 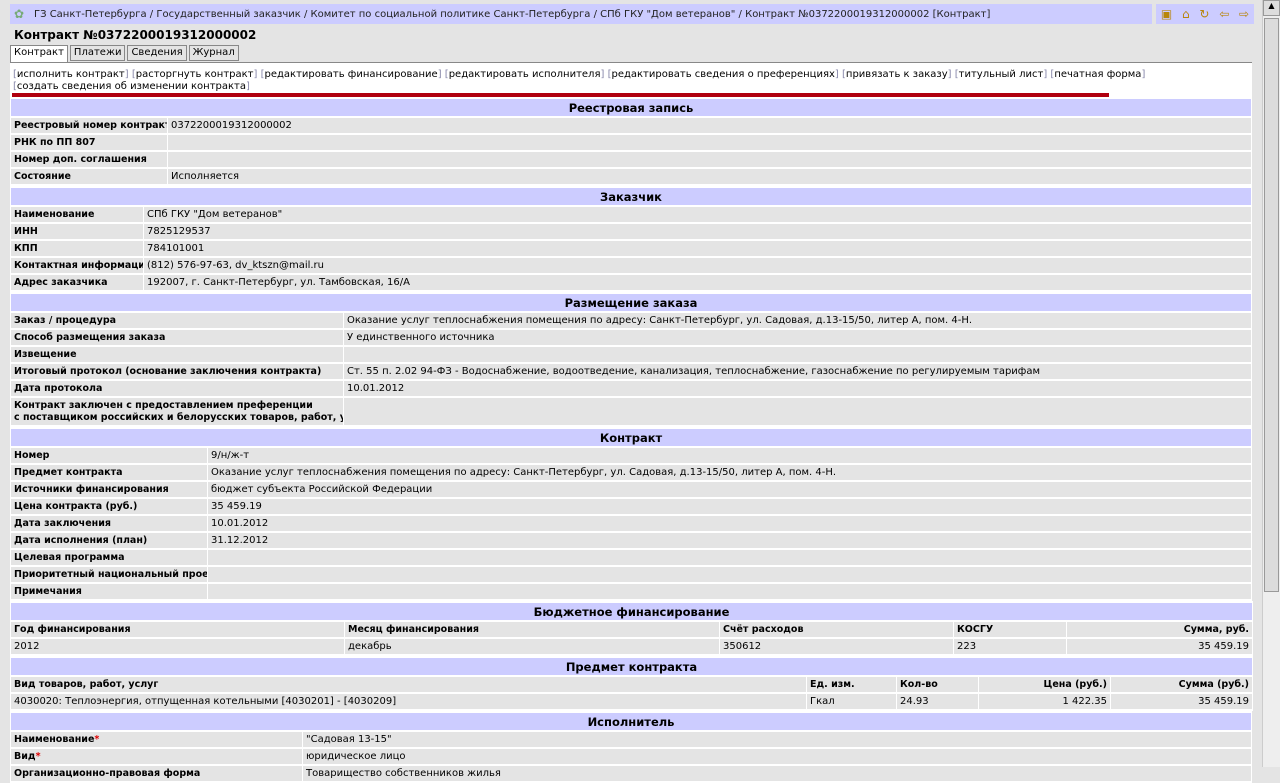 I want to click on section-header: Контракт, so click(x=631, y=437).